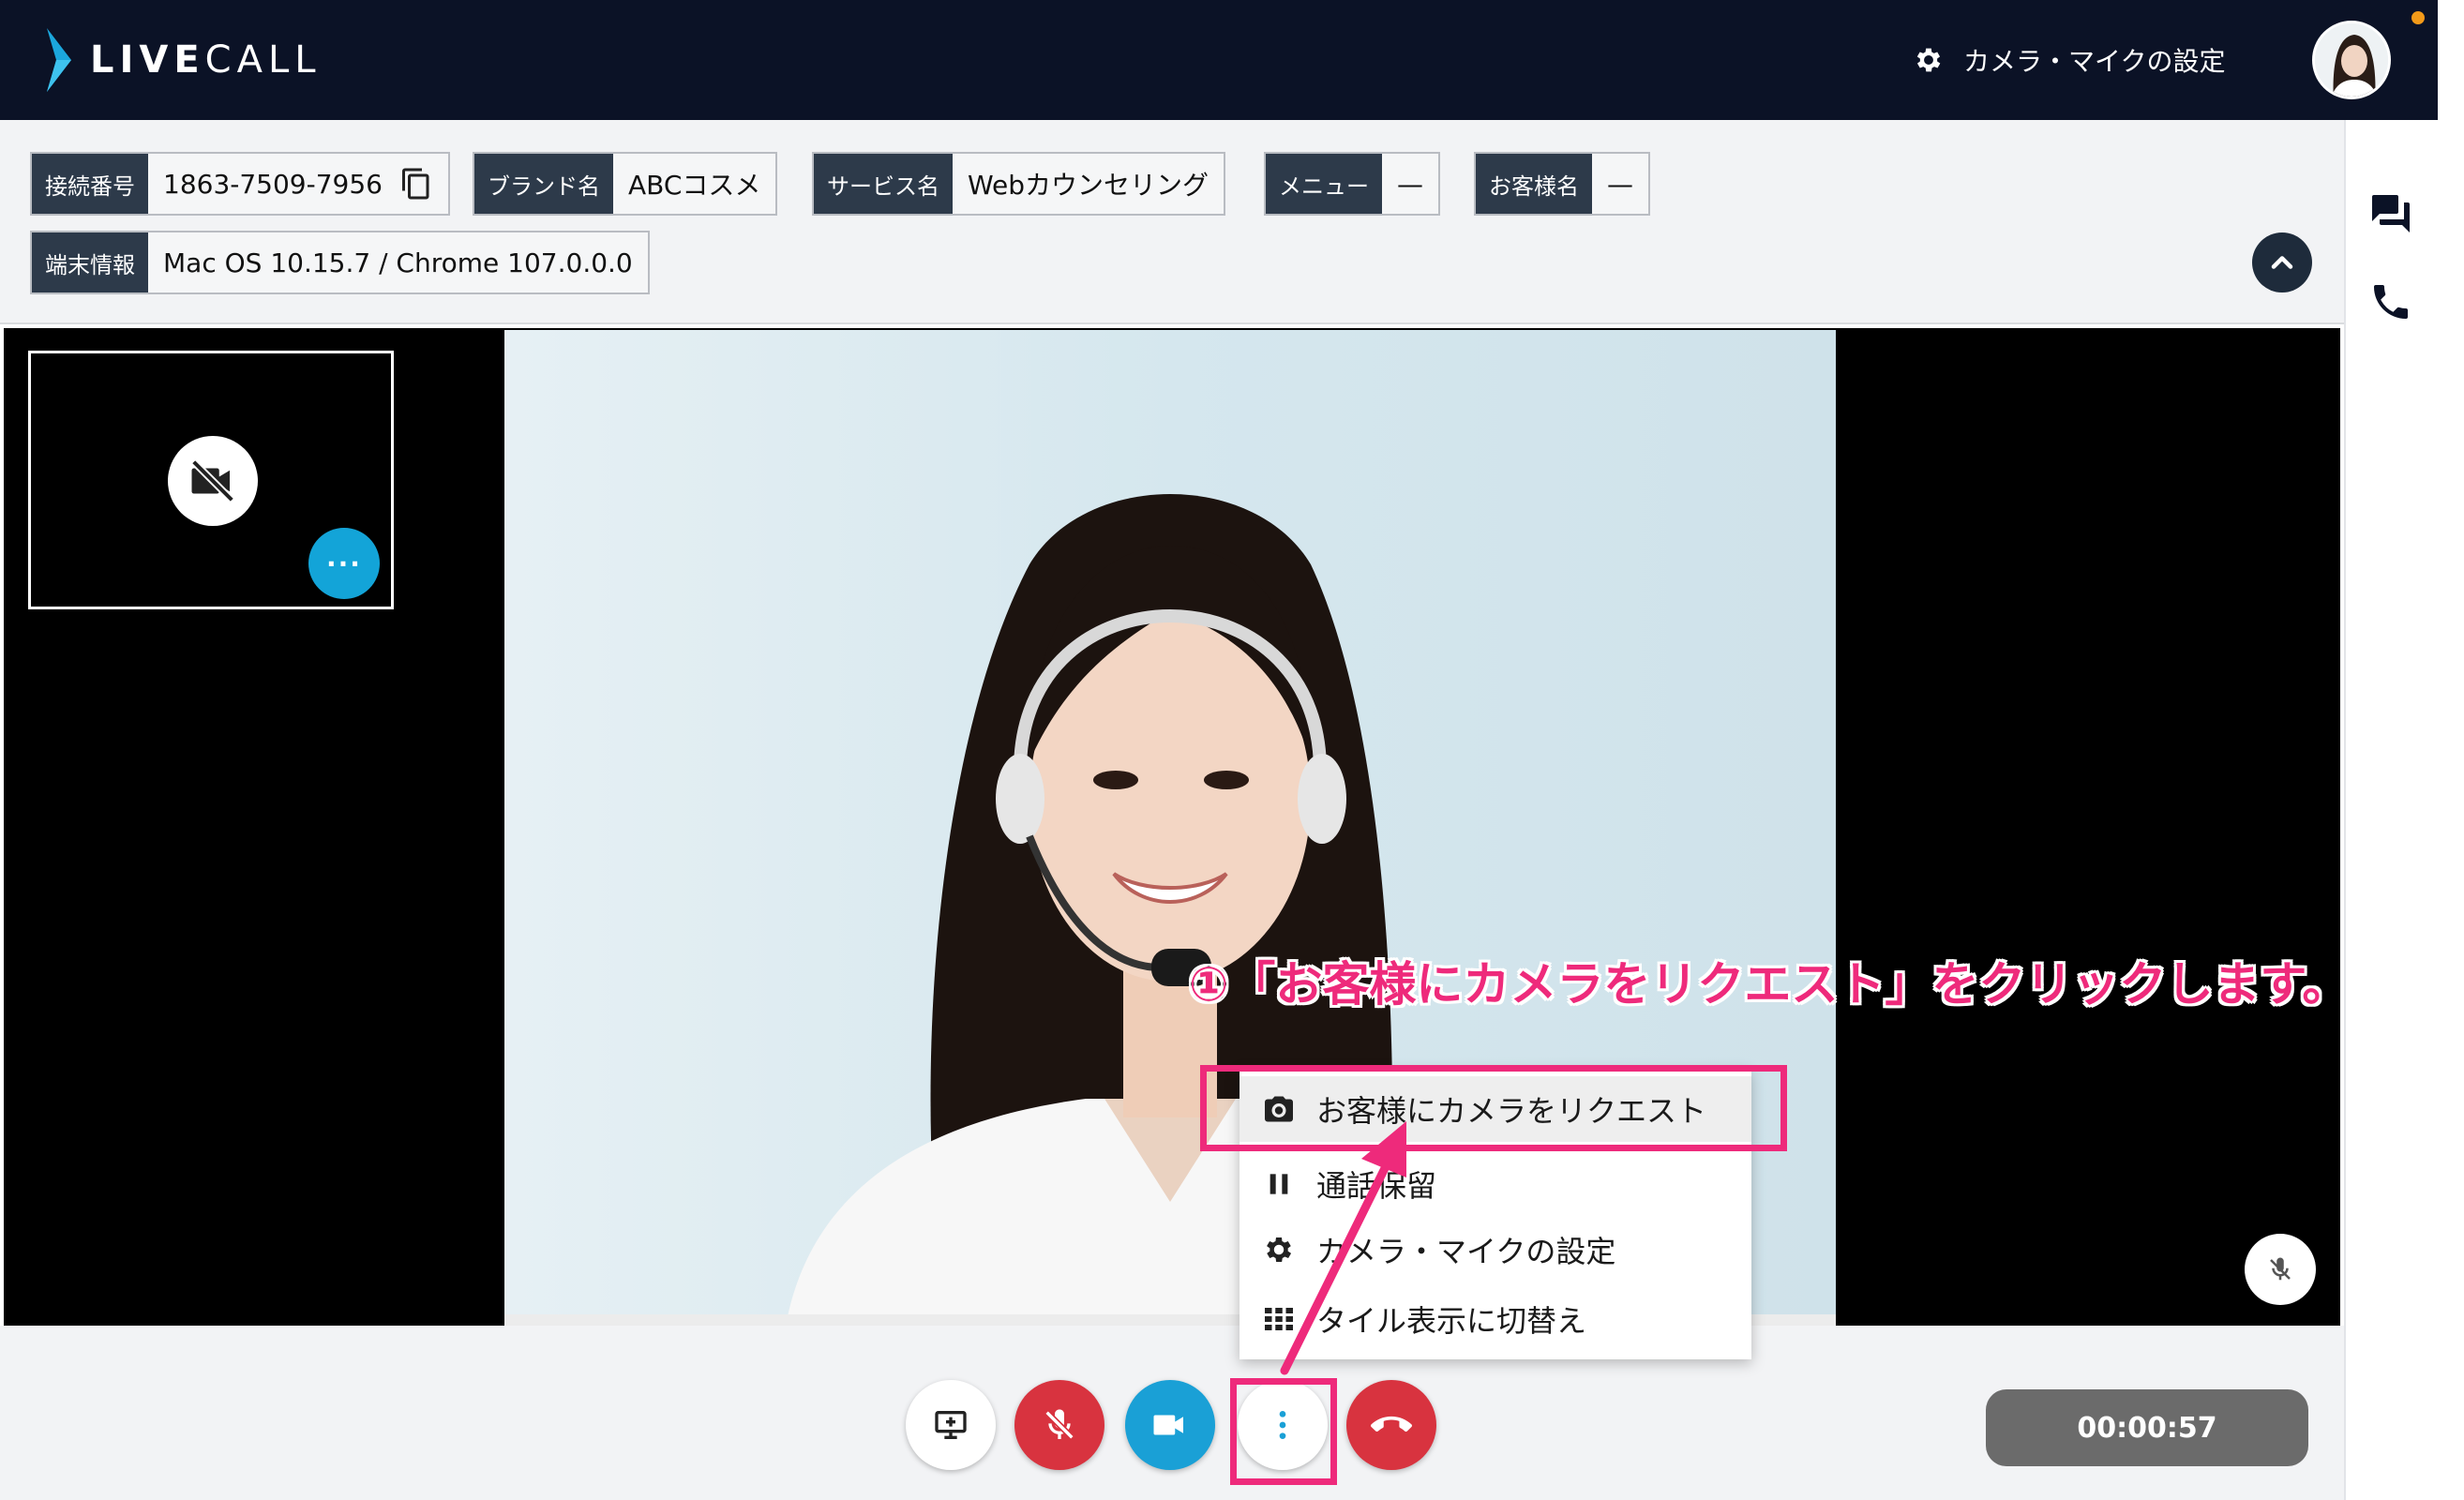 The height and width of the screenshot is (1500, 2464). I want to click on camera-off-indicator, so click(213, 481).